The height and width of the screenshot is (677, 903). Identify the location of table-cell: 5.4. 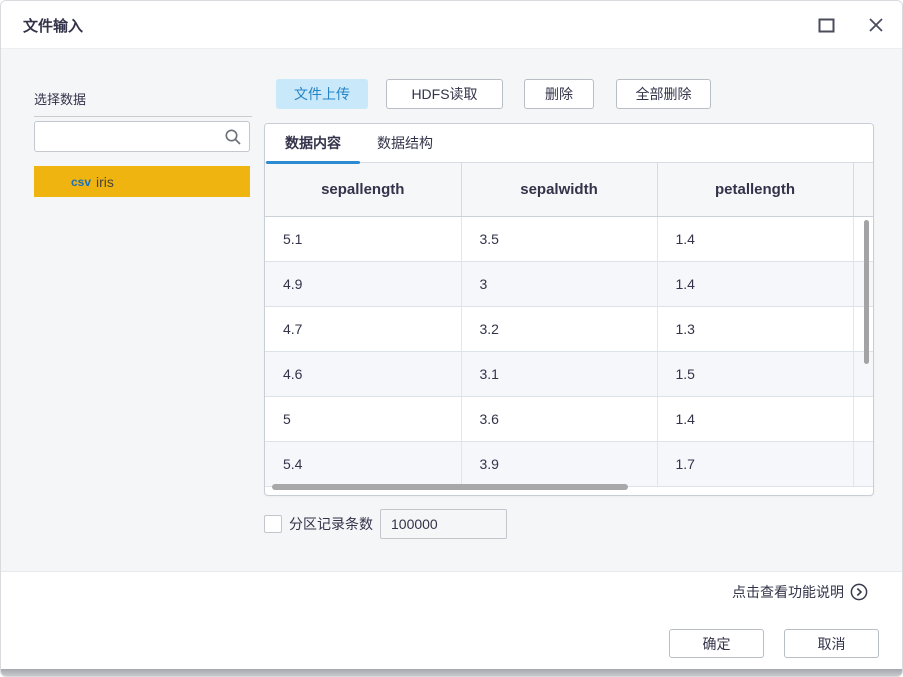
(363, 464).